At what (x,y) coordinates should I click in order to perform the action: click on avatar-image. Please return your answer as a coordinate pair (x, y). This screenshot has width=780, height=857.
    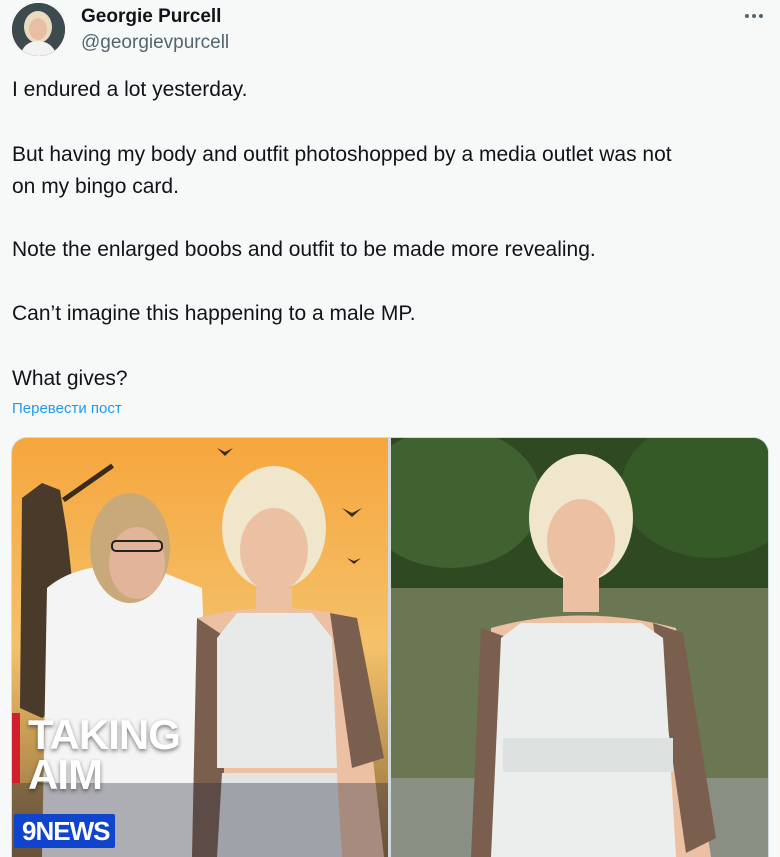
    Looking at the image, I should click on (38, 29).